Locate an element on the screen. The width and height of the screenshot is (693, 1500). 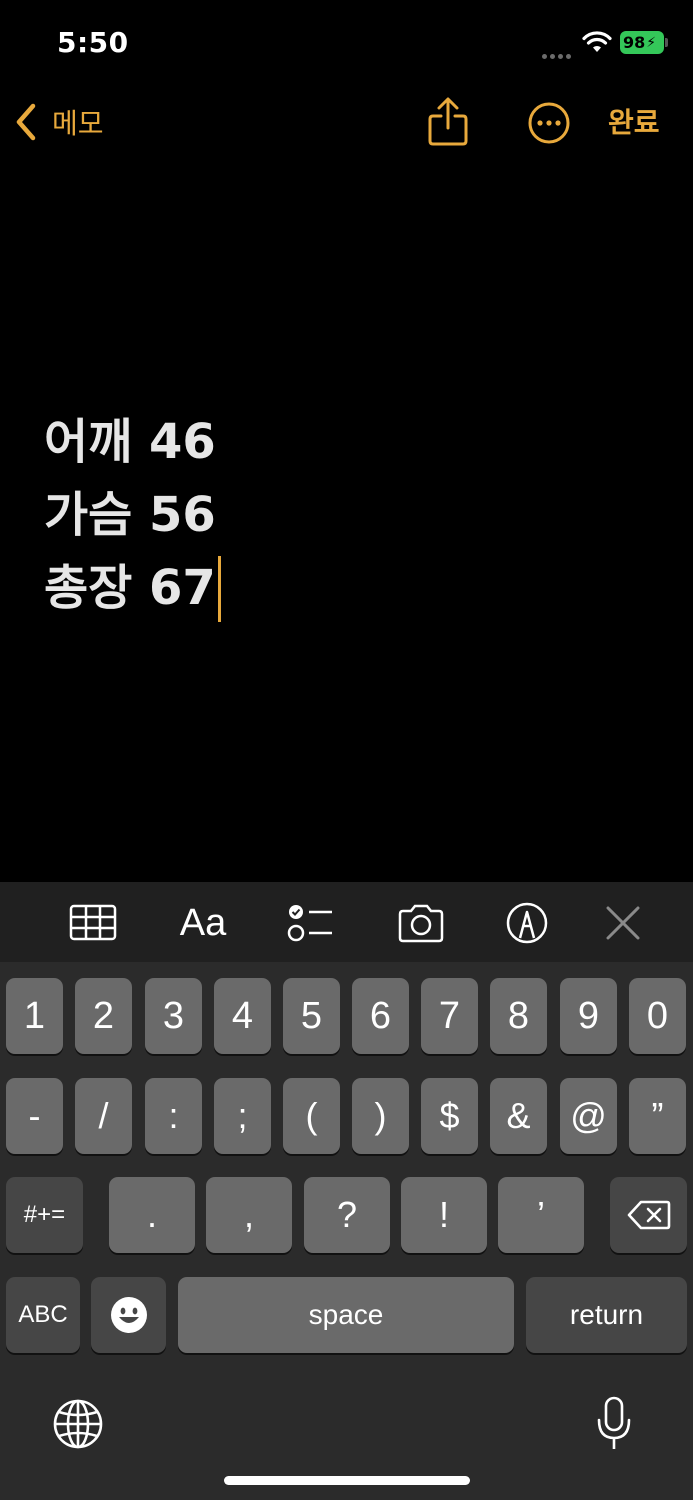
key-comma: , is located at coordinates (249, 1215).